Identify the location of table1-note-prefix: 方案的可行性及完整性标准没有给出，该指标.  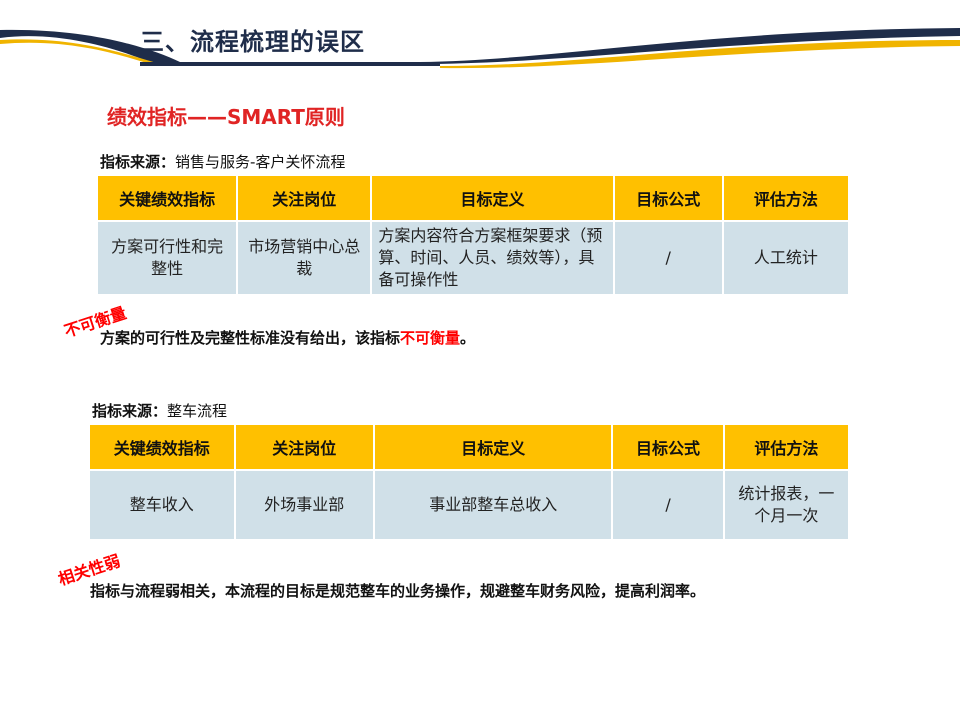
(250, 338).